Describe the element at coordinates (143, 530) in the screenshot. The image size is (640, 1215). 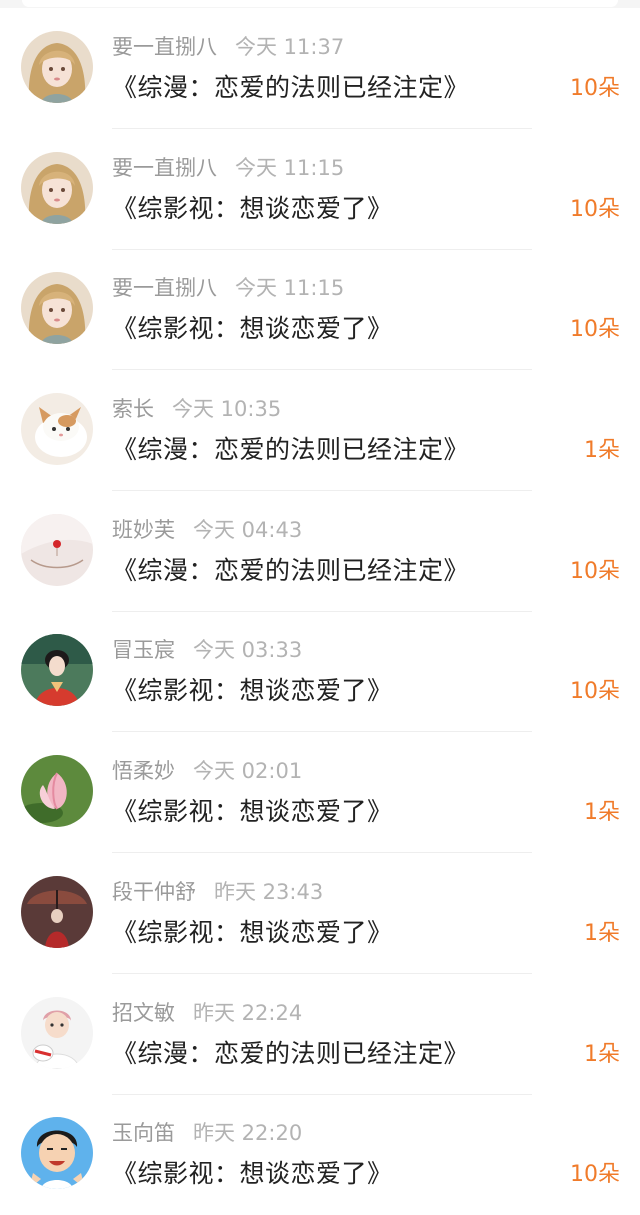
I see `user-name: 班妙芙` at that location.